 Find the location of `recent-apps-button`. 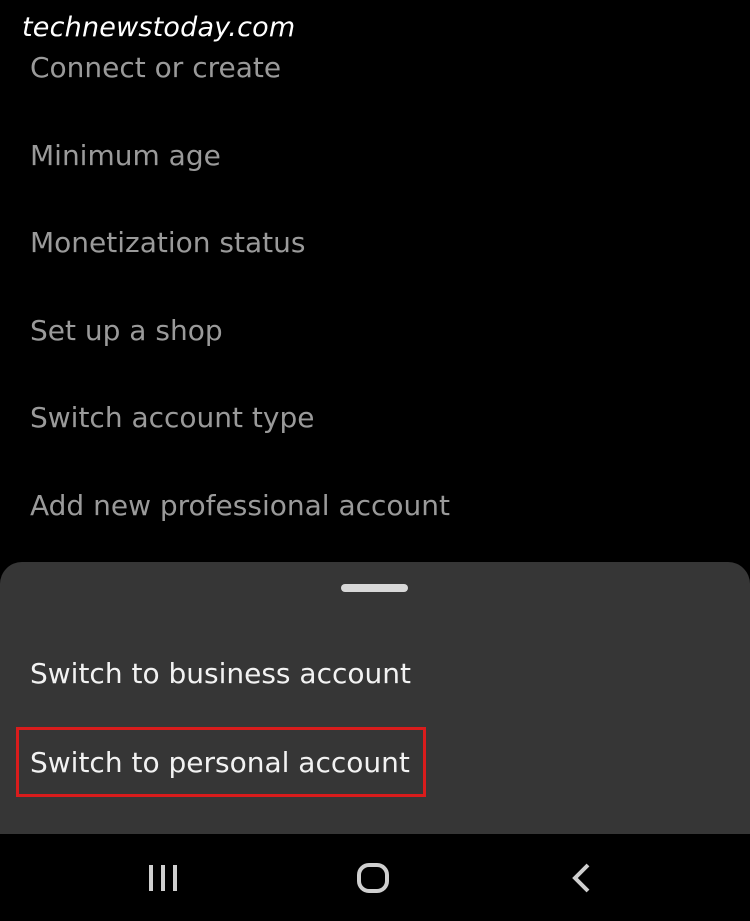

recent-apps-button is located at coordinates (163, 877).